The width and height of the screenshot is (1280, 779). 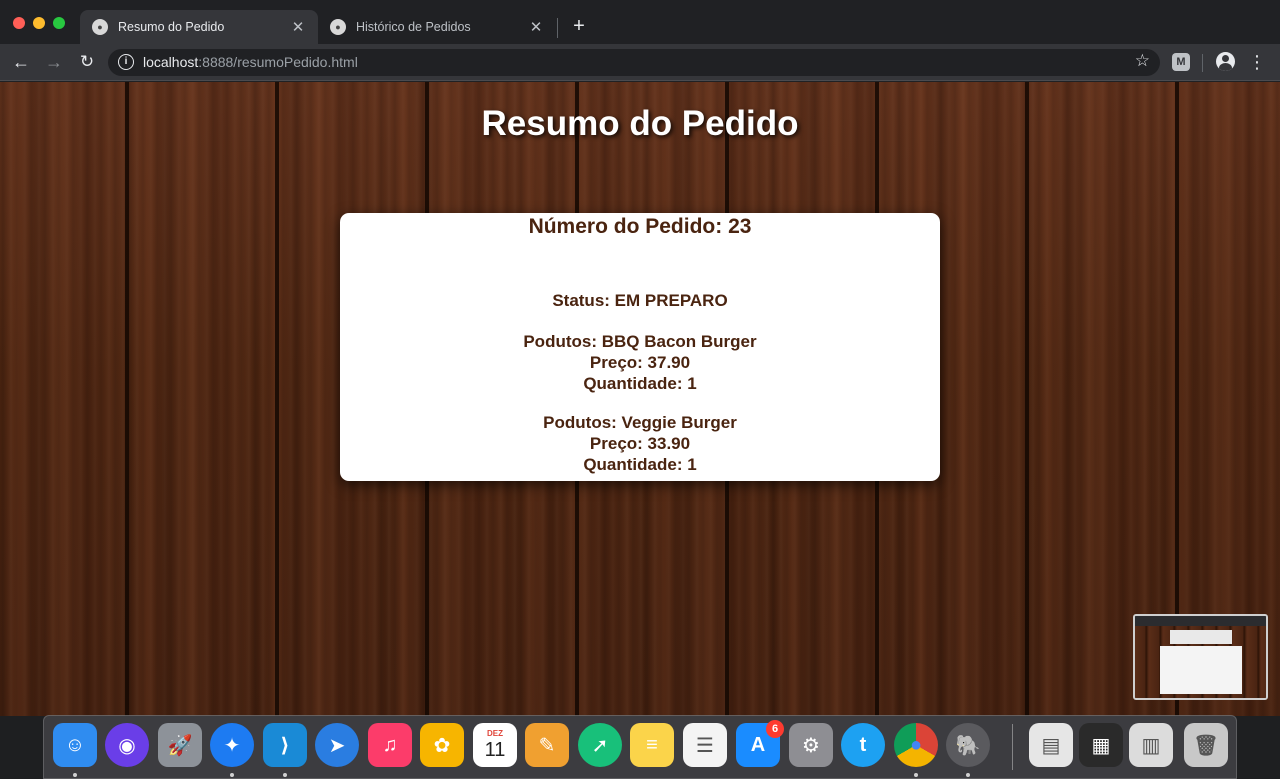 What do you see at coordinates (968, 745) in the screenshot?
I see `elephant-icon: 🐘` at bounding box center [968, 745].